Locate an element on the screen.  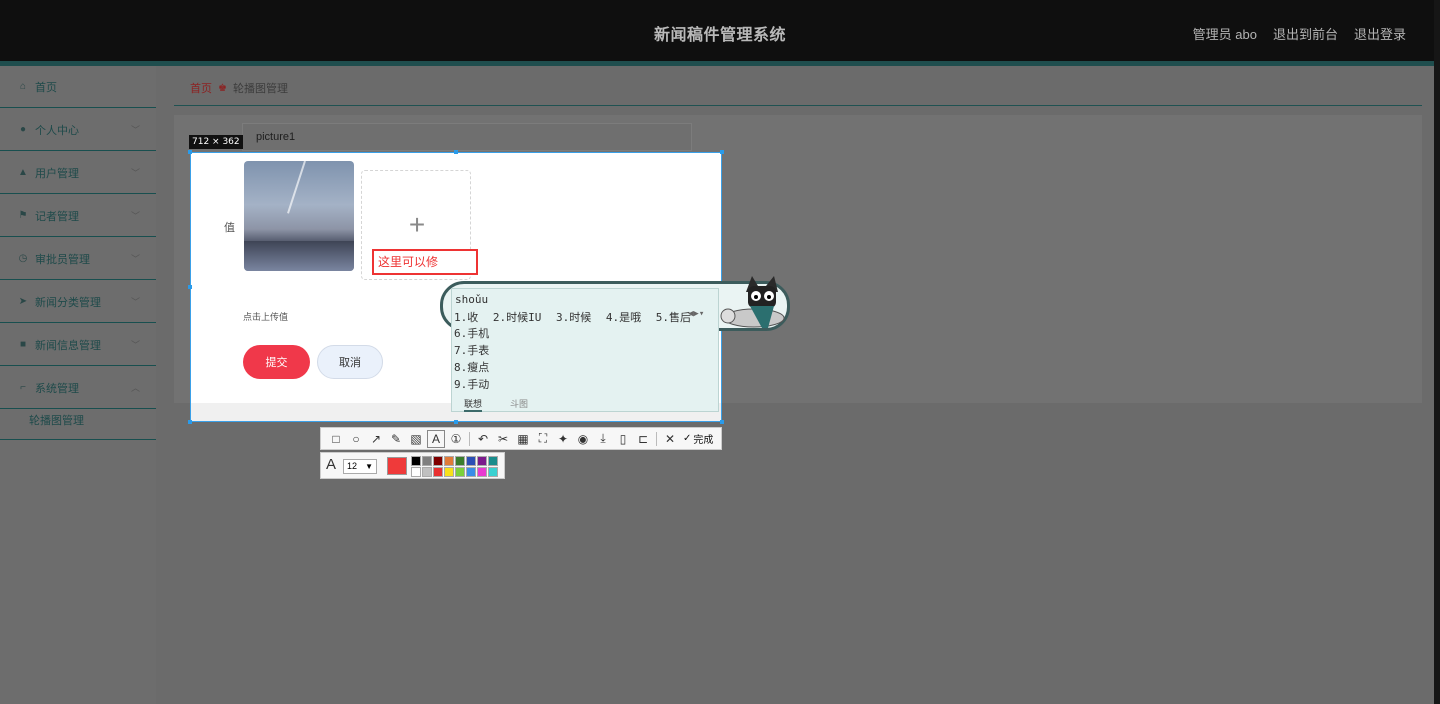
name-input: picture1 is located at coordinates (467, 137).